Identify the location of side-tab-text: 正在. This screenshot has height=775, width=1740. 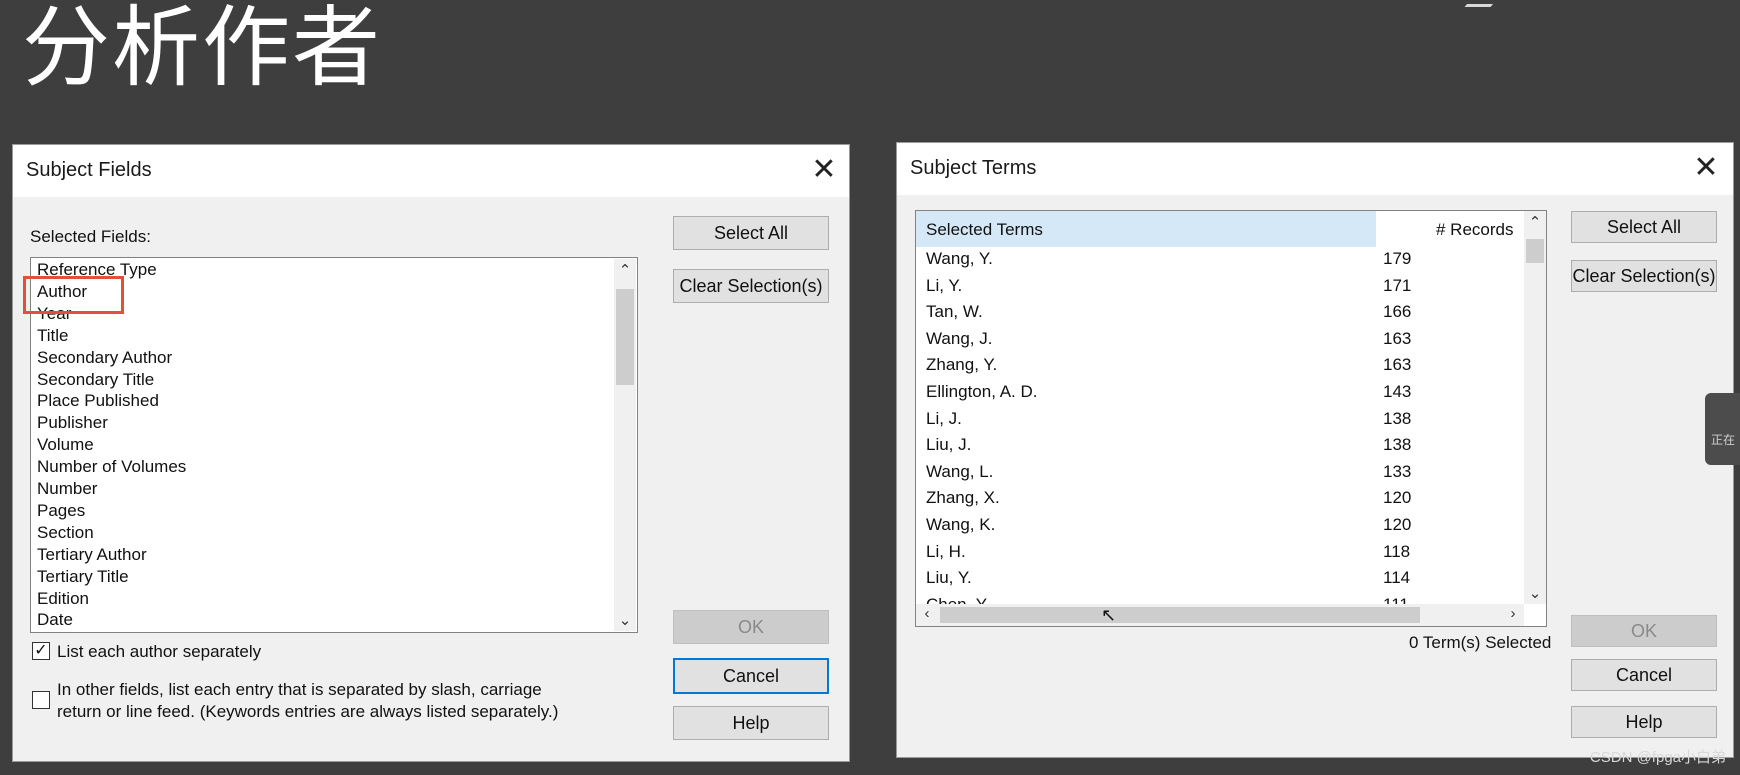
(1723, 440).